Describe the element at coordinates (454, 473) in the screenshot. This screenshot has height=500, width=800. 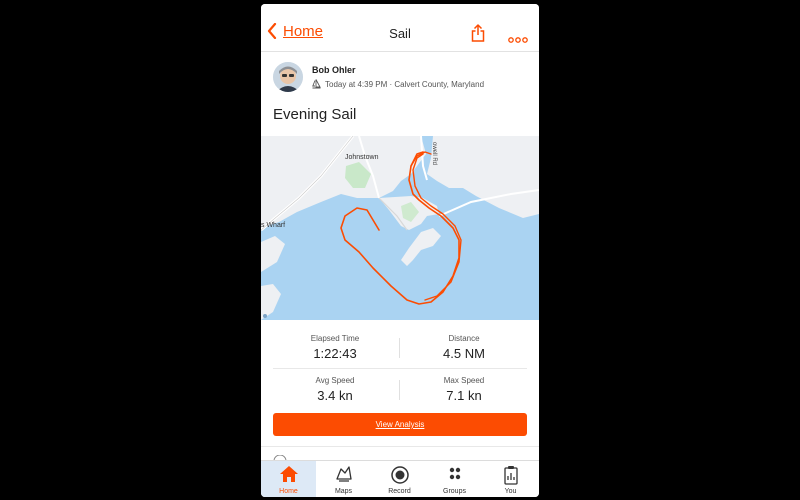
I see `groups-icon` at that location.